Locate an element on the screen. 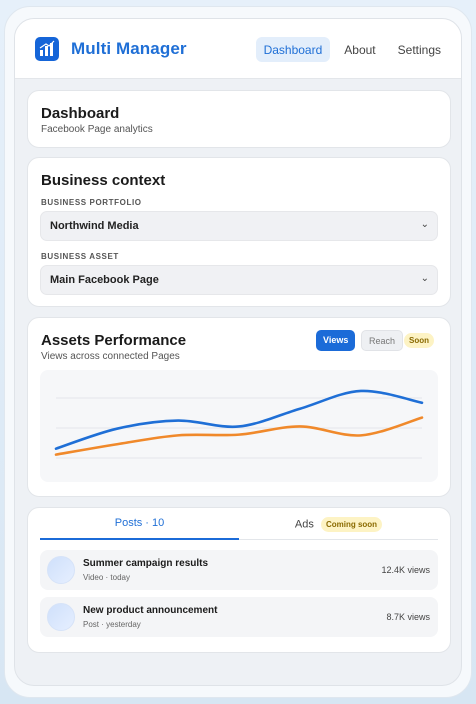  tab-posts-label: Posts · 10 is located at coordinates (139, 523).